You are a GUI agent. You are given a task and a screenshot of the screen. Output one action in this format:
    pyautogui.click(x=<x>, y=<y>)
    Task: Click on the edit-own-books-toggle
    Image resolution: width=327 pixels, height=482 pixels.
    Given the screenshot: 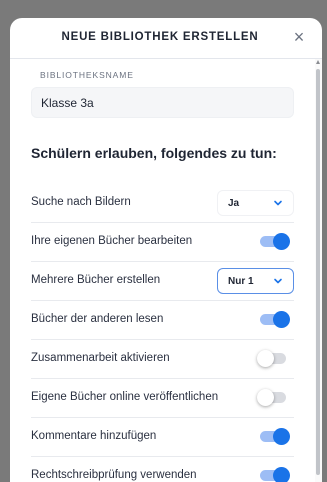 What is the action you would take?
    pyautogui.click(x=275, y=241)
    